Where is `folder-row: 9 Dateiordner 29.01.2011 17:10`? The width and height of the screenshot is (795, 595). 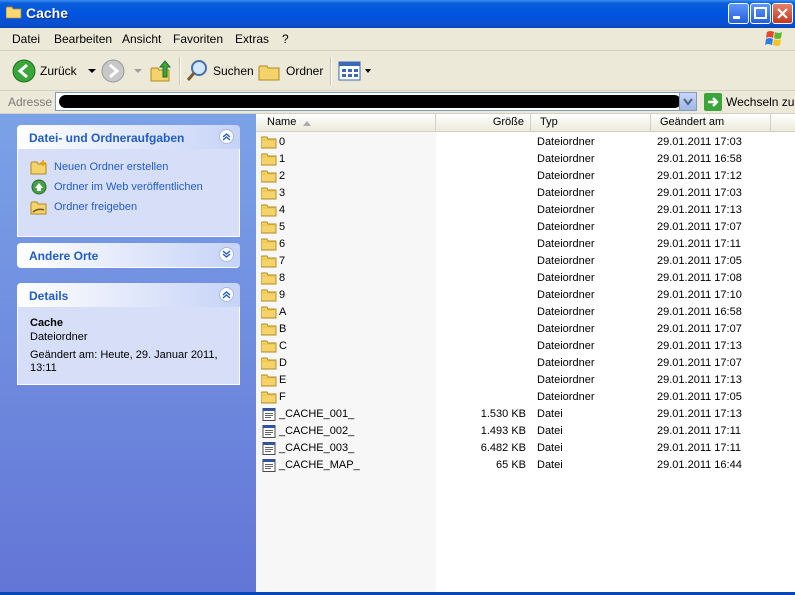
folder-row: 9 Dateiordner 29.01.2011 17:10 is located at coordinates (525, 295).